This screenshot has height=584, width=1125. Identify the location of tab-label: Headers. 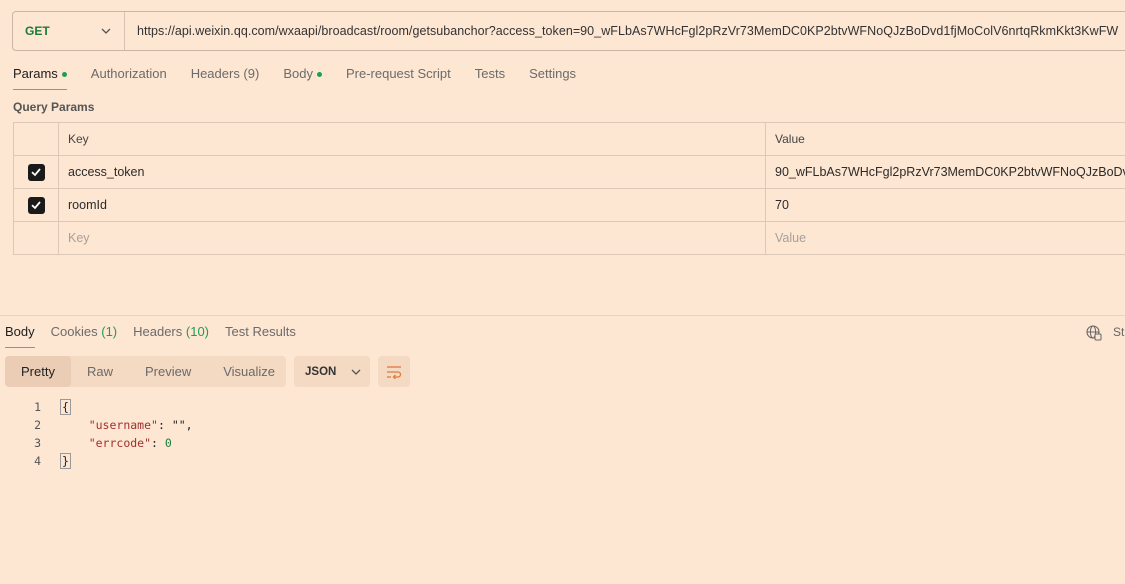
(158, 331).